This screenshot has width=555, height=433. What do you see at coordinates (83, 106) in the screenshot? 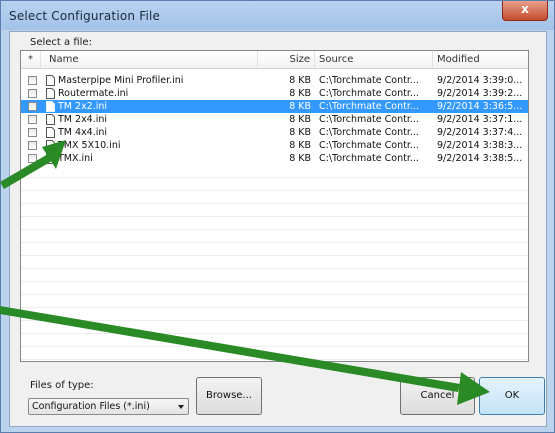
I see `file-name: TM 2x2.ini` at bounding box center [83, 106].